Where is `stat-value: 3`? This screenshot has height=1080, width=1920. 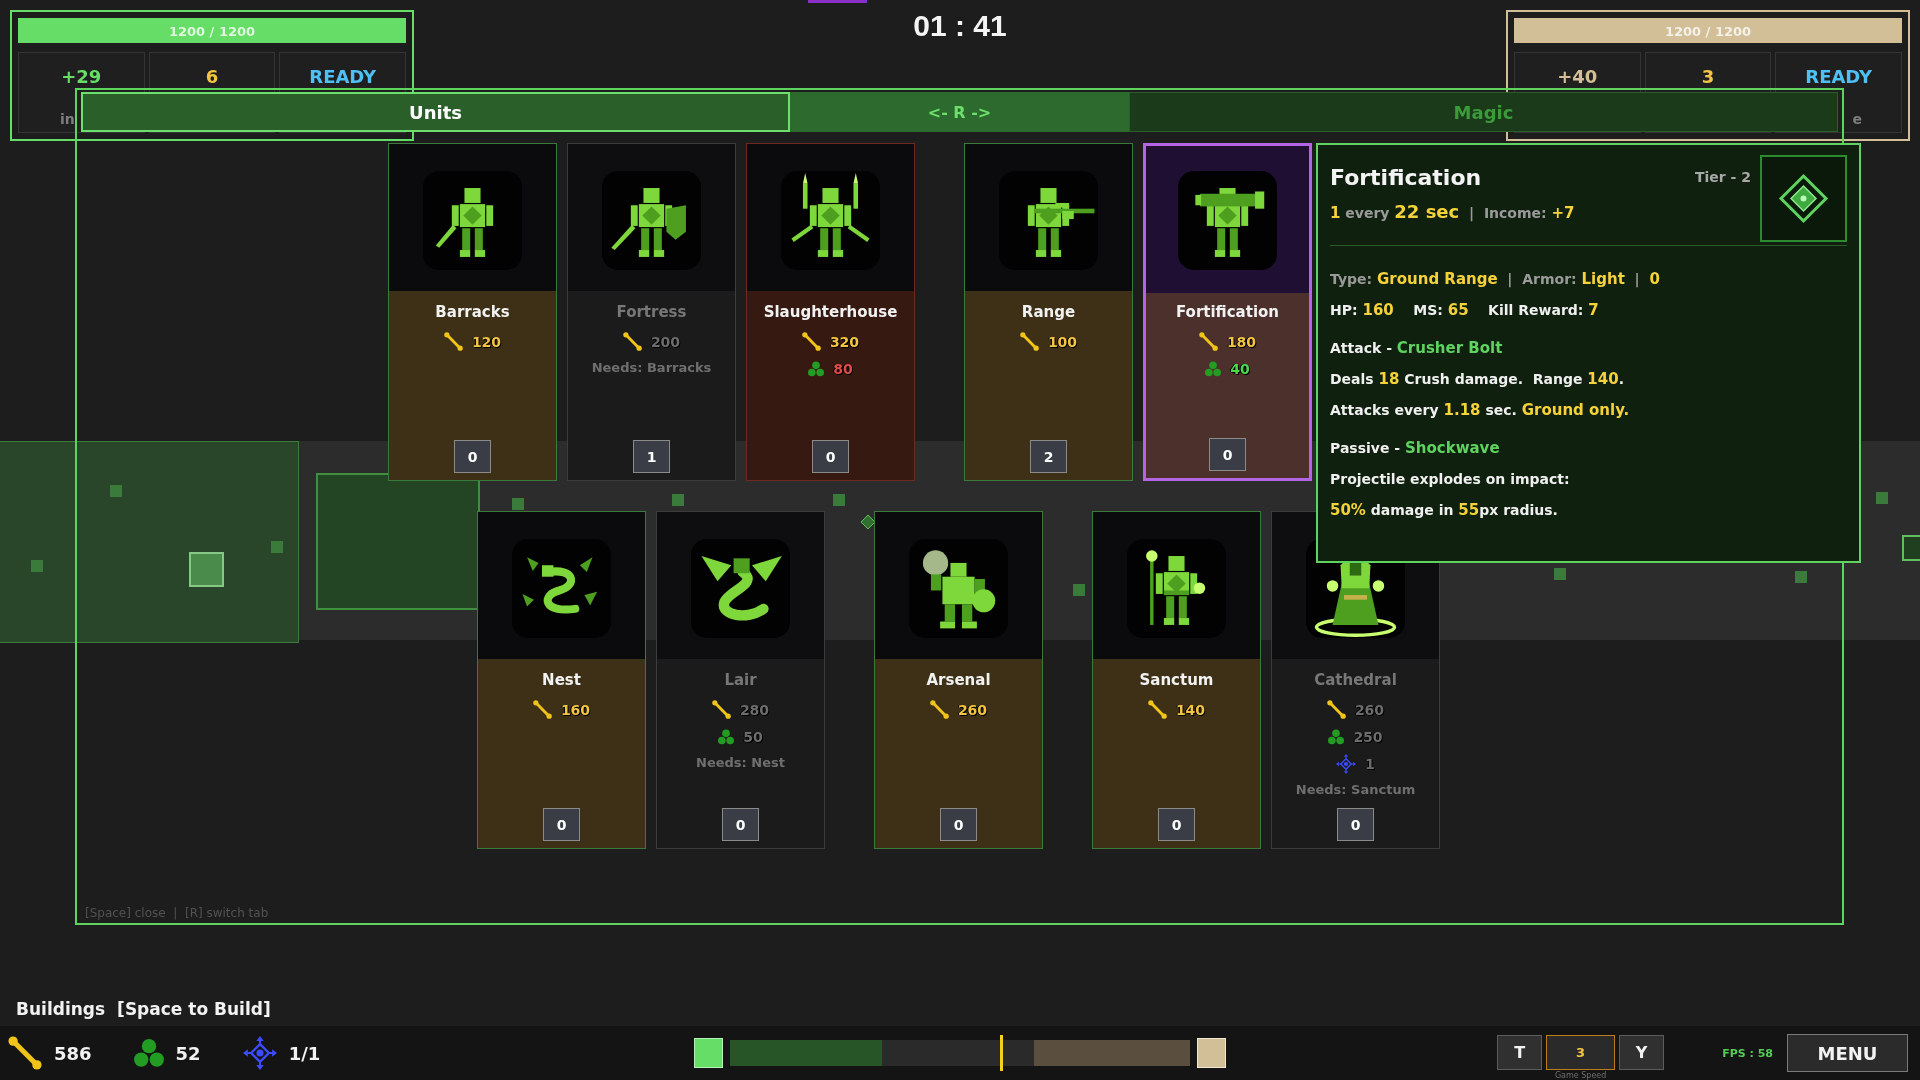
stat-value: 3 is located at coordinates (1708, 77).